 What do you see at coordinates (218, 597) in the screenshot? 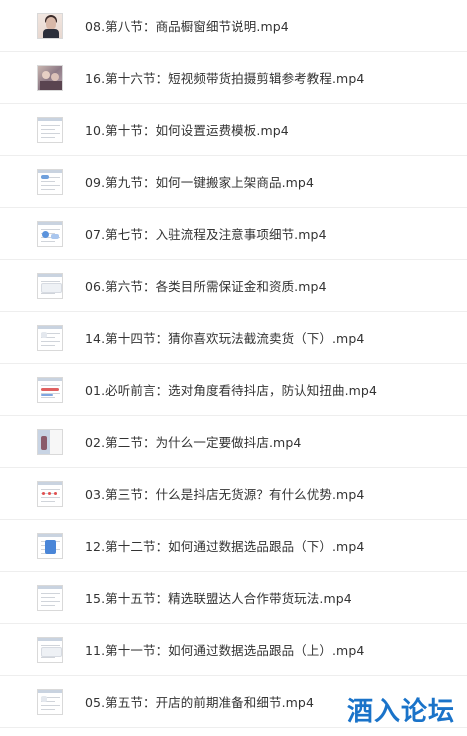
I see `file-name: 15.第十五节：精选联盟达人合作带货玩法.mp4` at bounding box center [218, 597].